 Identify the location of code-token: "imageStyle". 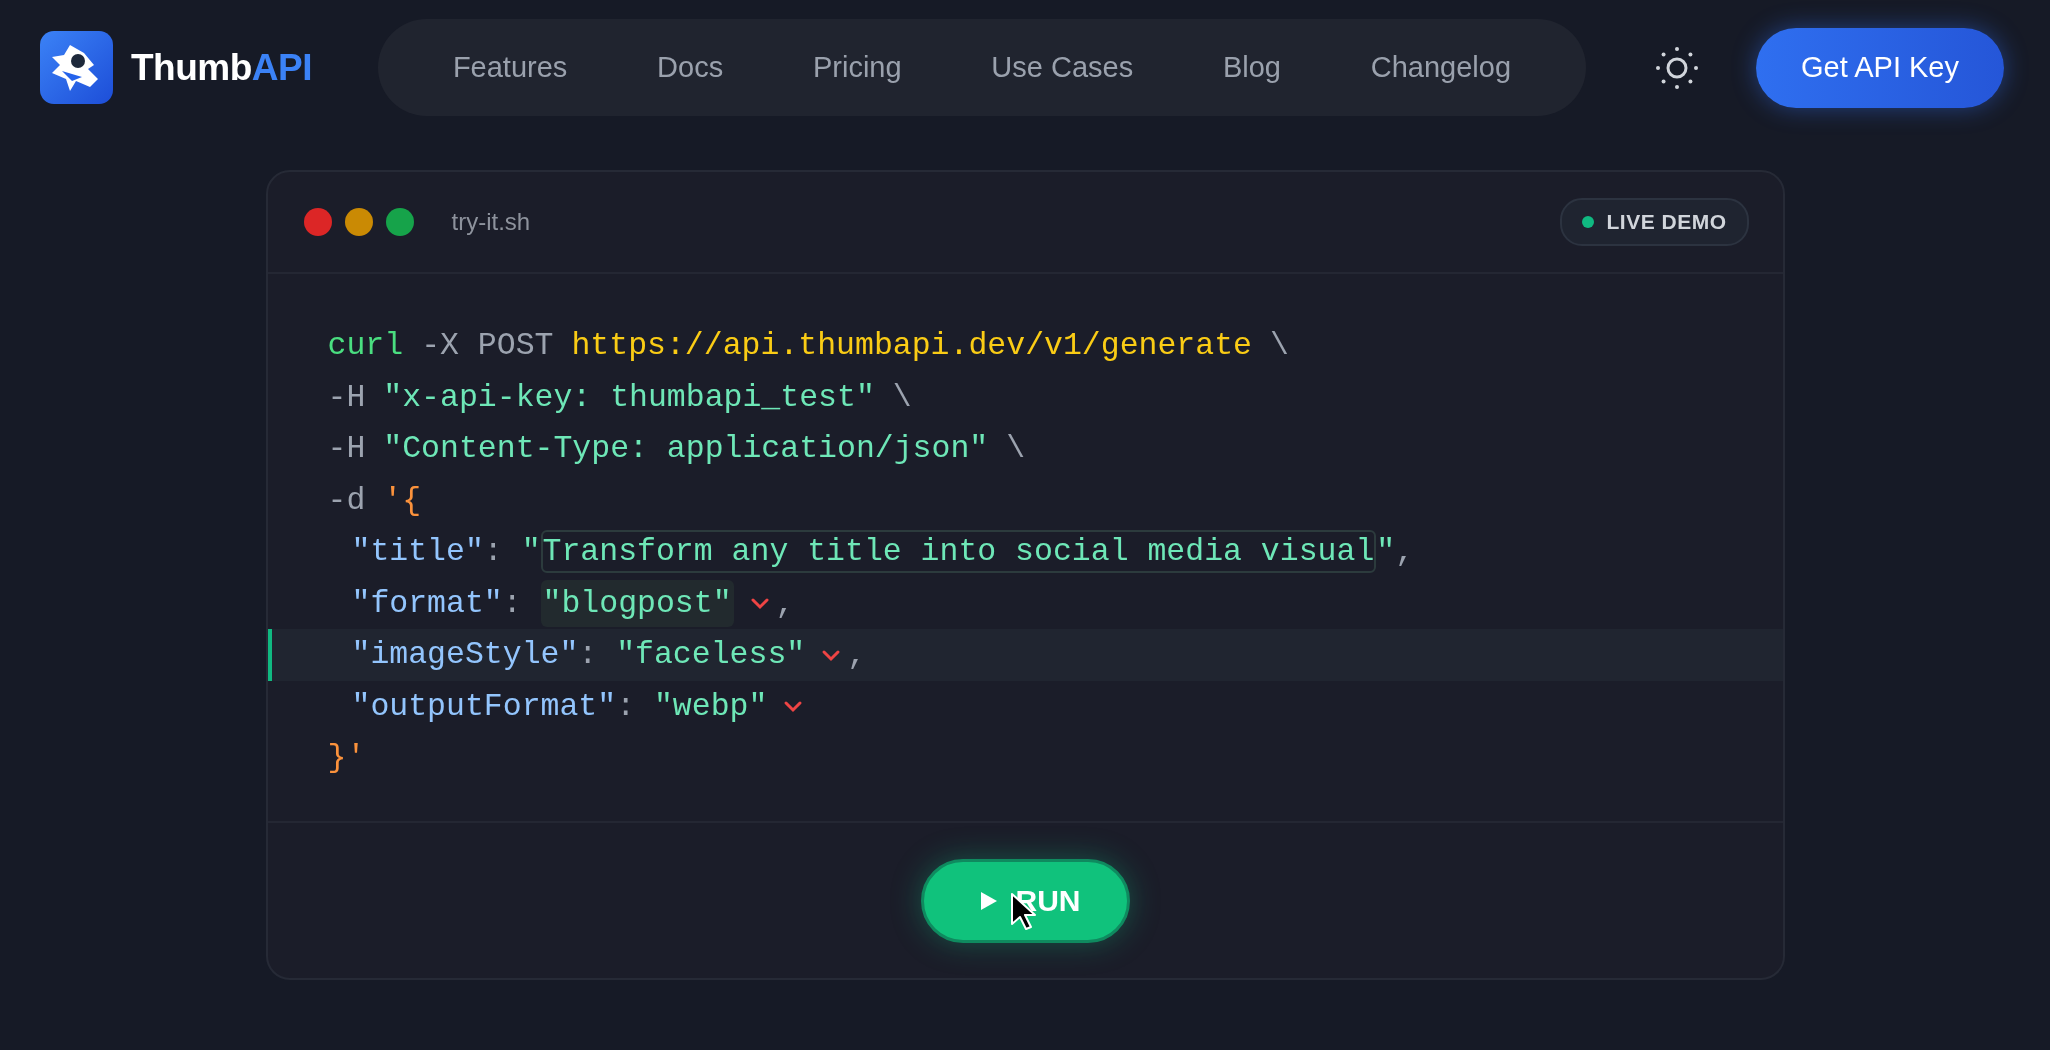
(465, 655).